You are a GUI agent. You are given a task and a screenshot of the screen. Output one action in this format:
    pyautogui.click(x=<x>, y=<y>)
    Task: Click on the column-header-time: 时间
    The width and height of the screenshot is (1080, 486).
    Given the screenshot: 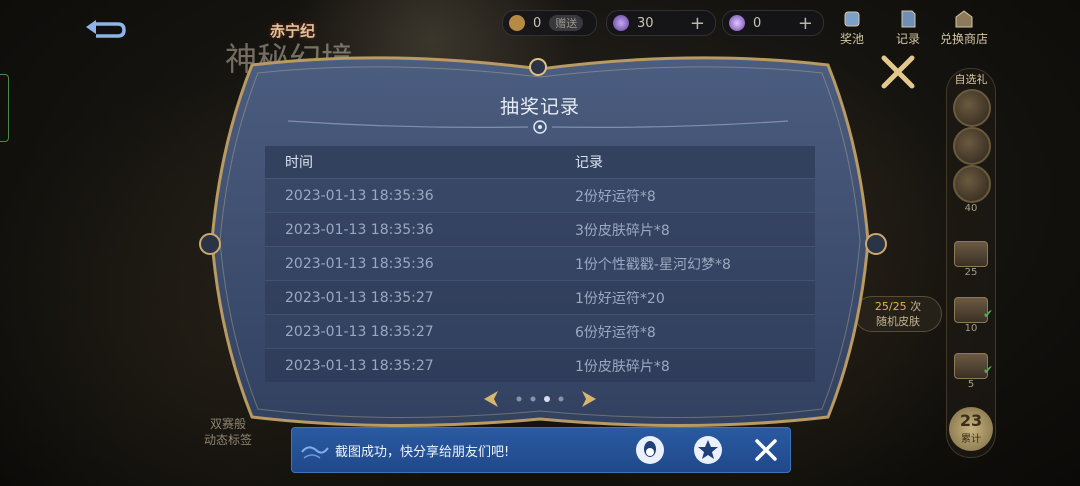 What is the action you would take?
    pyautogui.click(x=299, y=163)
    